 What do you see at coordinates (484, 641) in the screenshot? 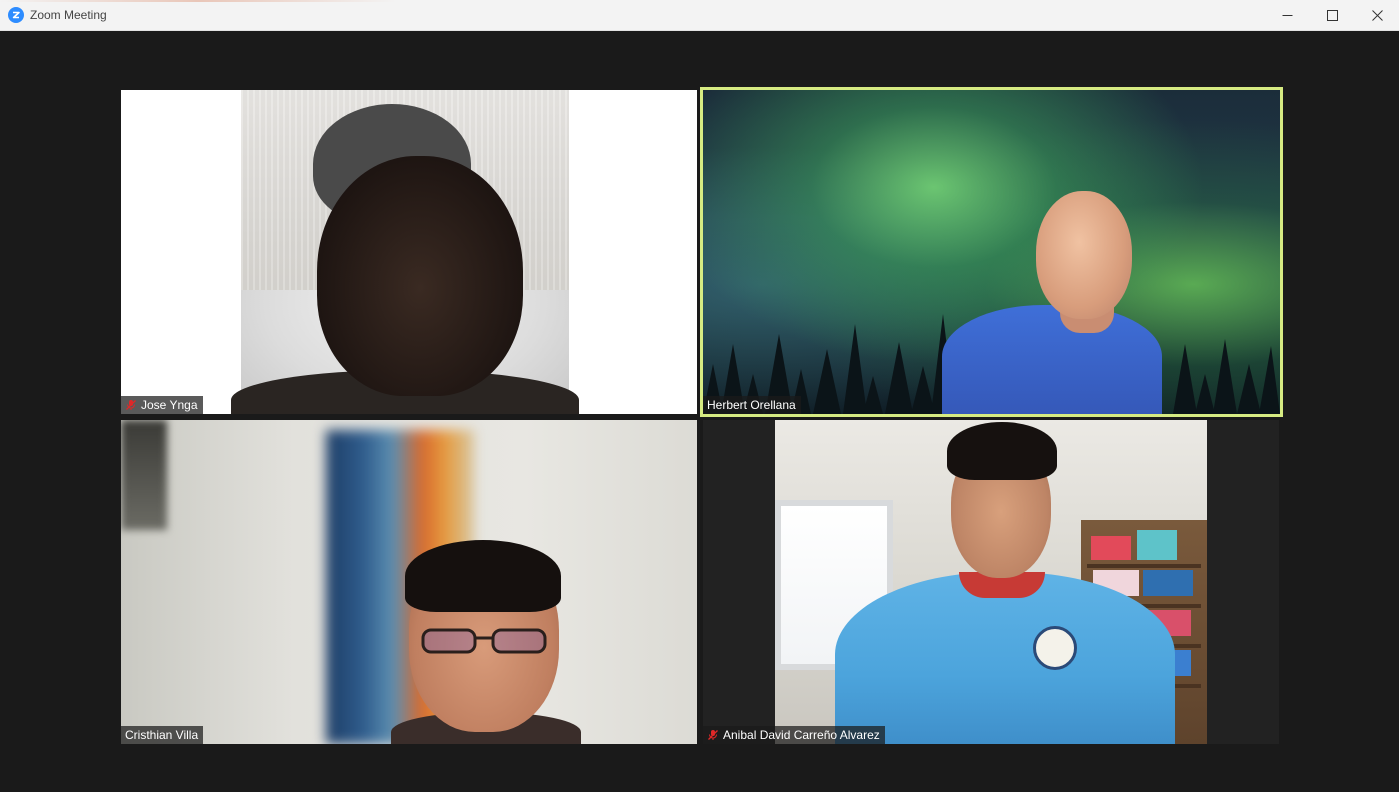
I see `glasses-icon` at bounding box center [484, 641].